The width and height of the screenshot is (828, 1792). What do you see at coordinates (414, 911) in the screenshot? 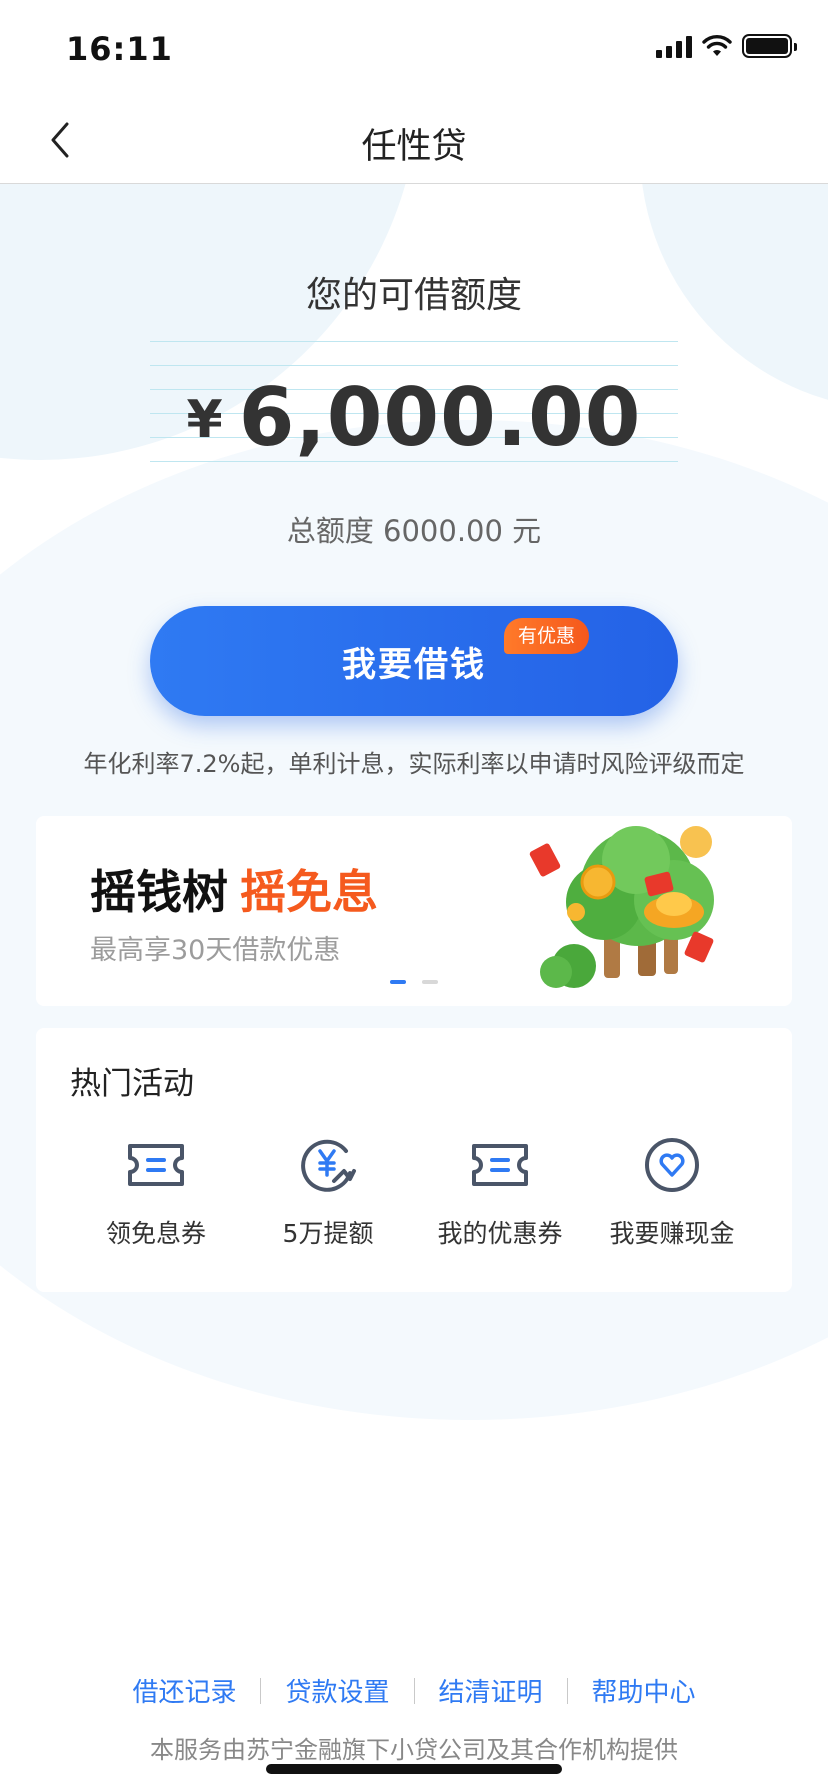
I see `promo-banner: 摇钱树 摇免息 最高享30天借款优惠` at bounding box center [414, 911].